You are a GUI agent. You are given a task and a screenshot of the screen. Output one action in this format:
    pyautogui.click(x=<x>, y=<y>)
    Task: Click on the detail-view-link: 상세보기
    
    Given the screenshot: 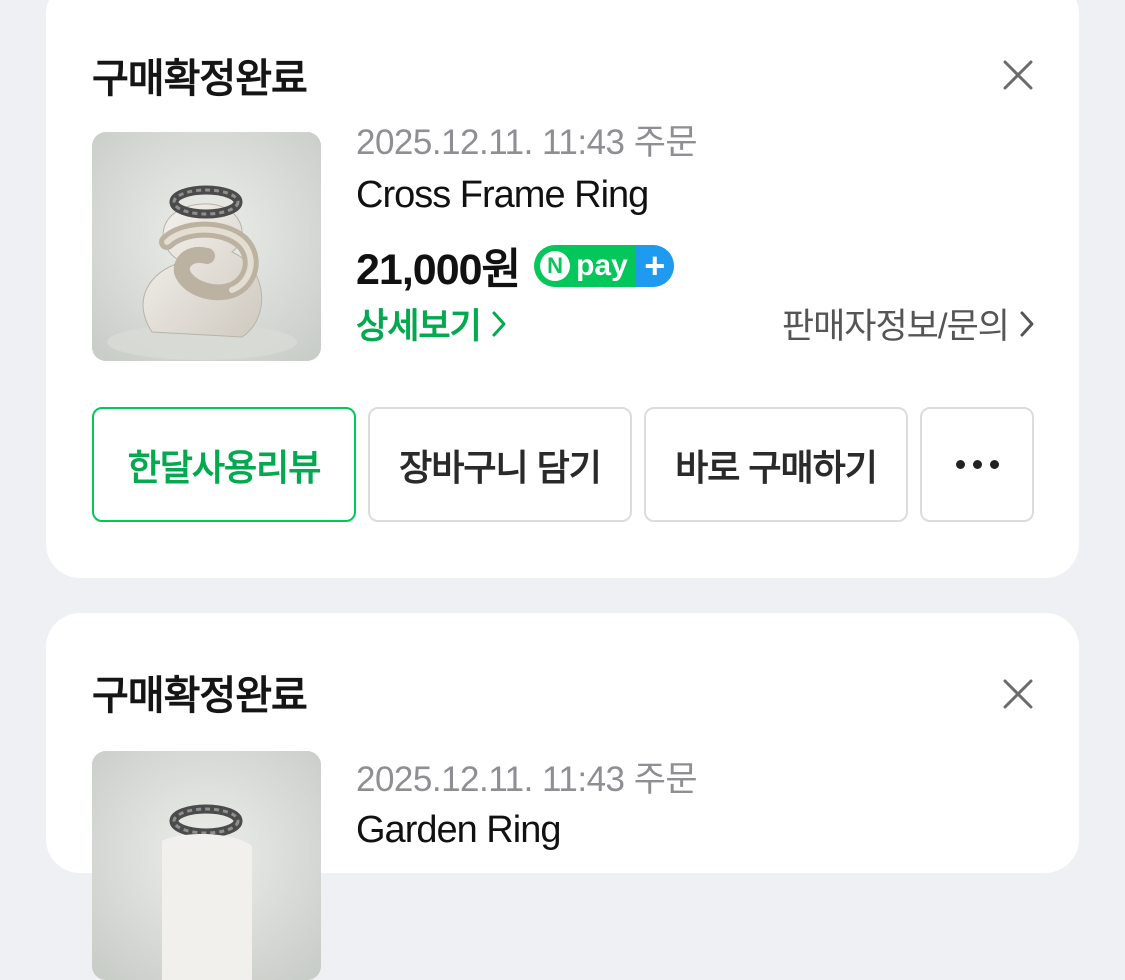 What is the action you would take?
    pyautogui.click(x=431, y=323)
    